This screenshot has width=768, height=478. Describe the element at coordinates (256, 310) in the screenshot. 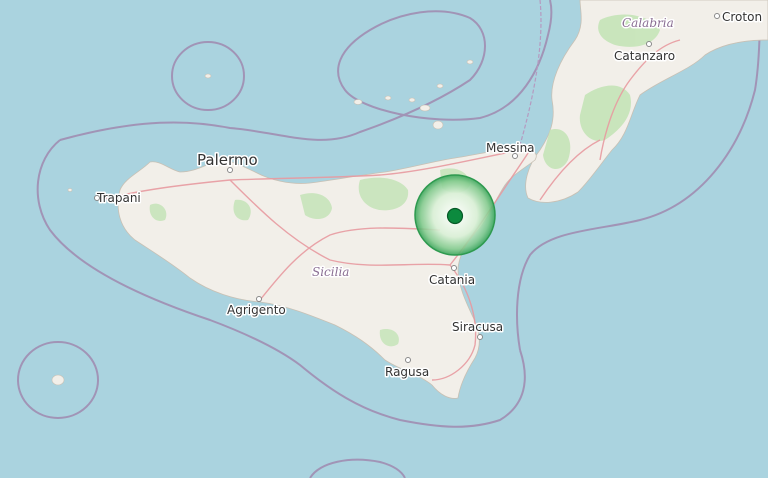

I see `city-label-agrigento: Agrigento` at that location.